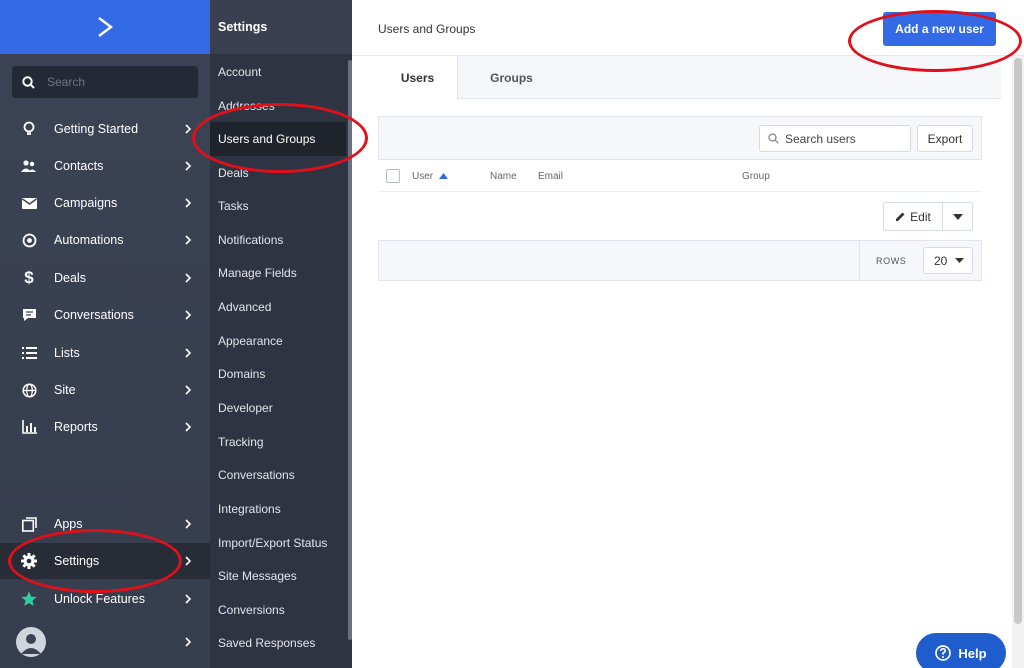 The width and height of the screenshot is (1024, 668). I want to click on edit-dropdown-toggle, so click(958, 216).